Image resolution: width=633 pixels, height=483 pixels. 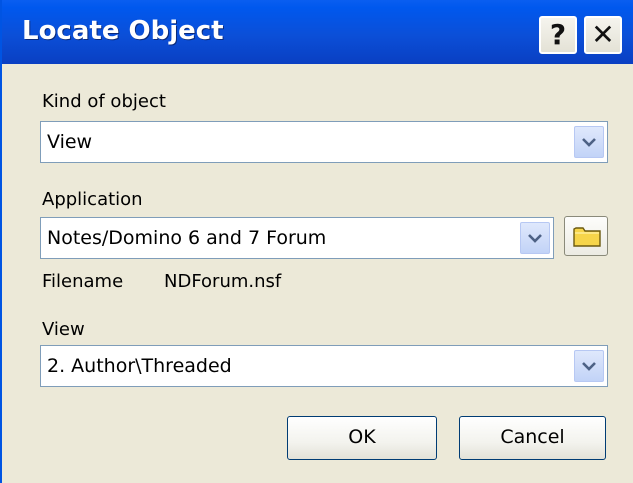 I want to click on title-bar: Locate Object ? ✕, so click(x=317, y=32).